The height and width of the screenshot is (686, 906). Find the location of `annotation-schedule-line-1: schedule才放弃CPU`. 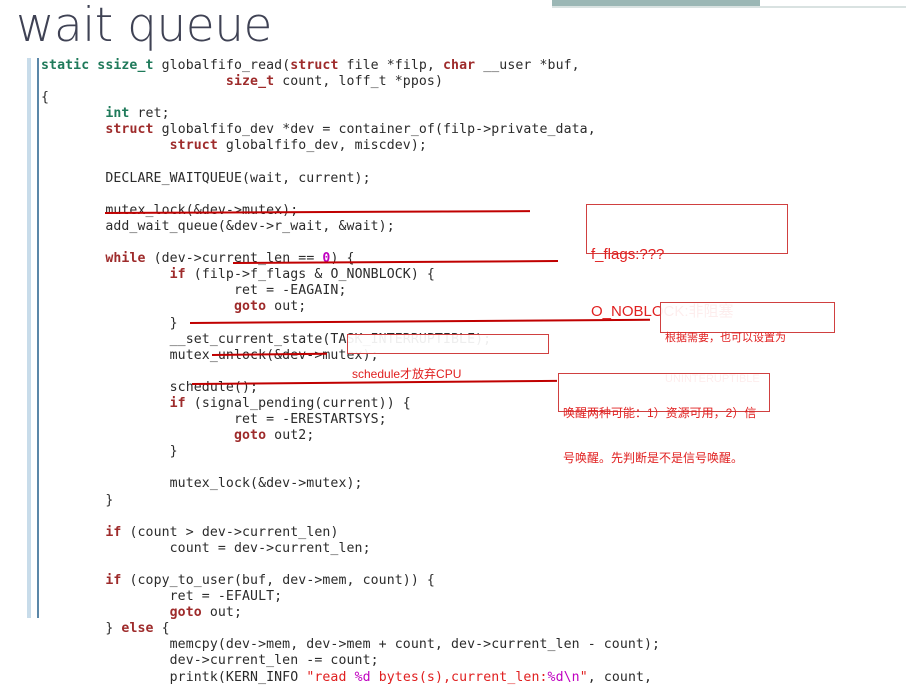

annotation-schedule-line-1: schedule才放弃CPU is located at coordinates (407, 374).